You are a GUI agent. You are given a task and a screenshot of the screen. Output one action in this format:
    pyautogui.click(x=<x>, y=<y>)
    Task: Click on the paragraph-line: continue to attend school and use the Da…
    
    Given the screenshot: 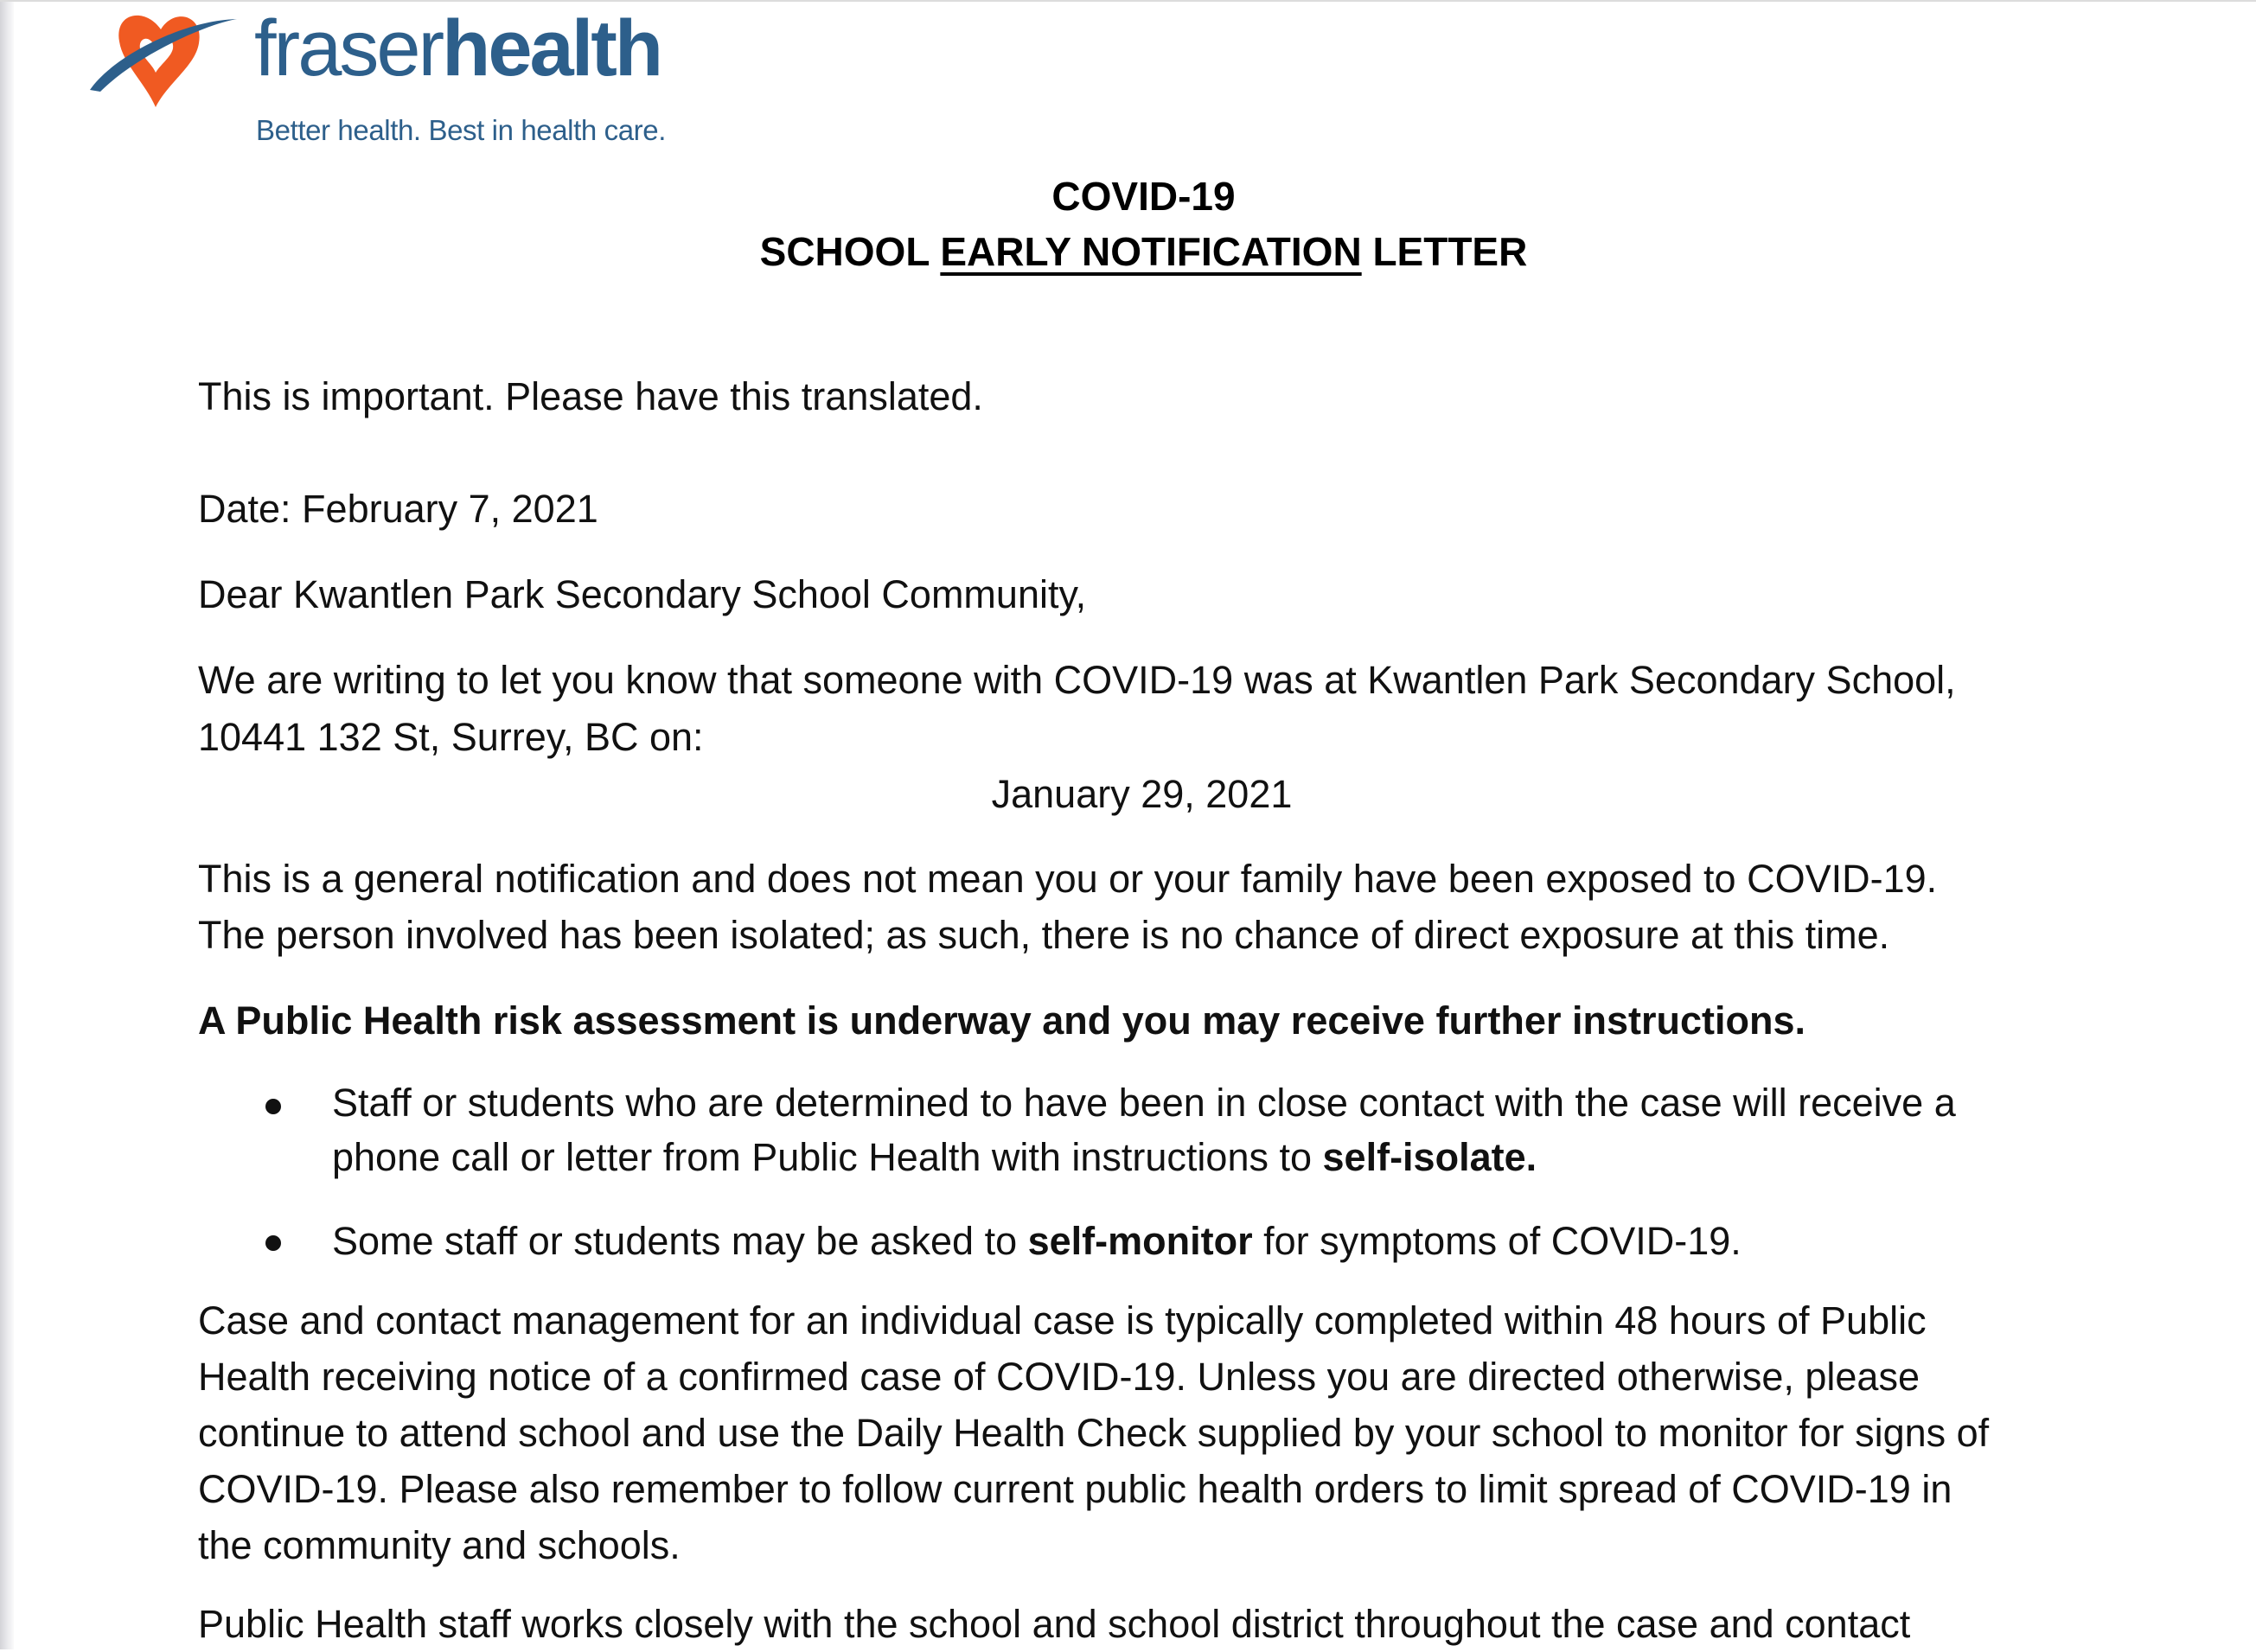 What is the action you would take?
    pyautogui.click(x=1094, y=1433)
    